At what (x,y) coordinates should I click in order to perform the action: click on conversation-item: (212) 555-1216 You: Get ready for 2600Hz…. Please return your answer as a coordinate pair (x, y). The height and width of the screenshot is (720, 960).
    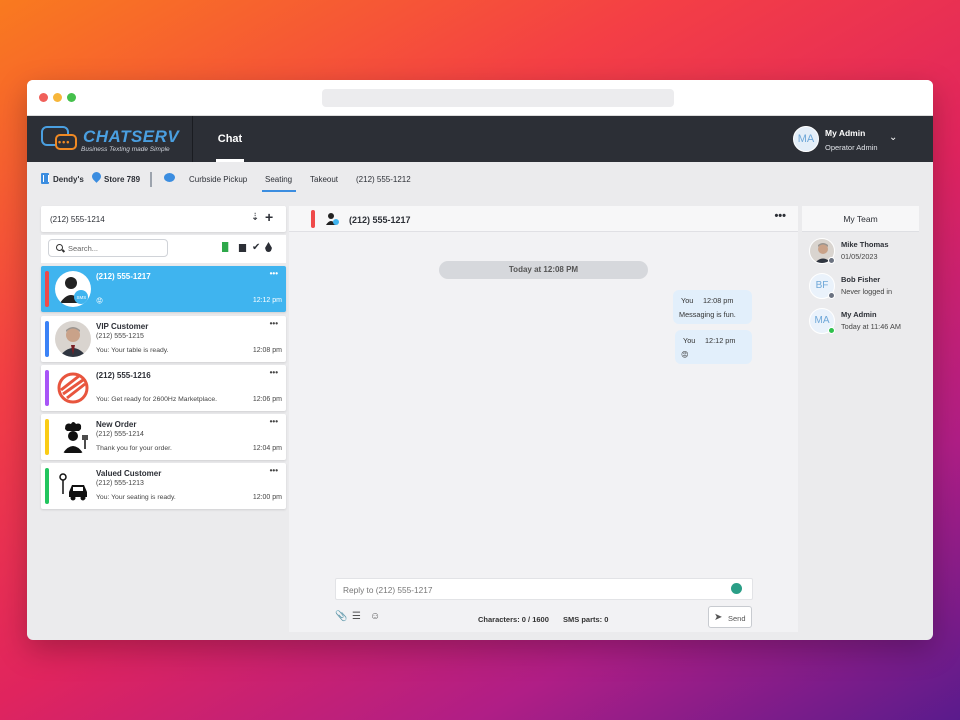
    Looking at the image, I should click on (163, 388).